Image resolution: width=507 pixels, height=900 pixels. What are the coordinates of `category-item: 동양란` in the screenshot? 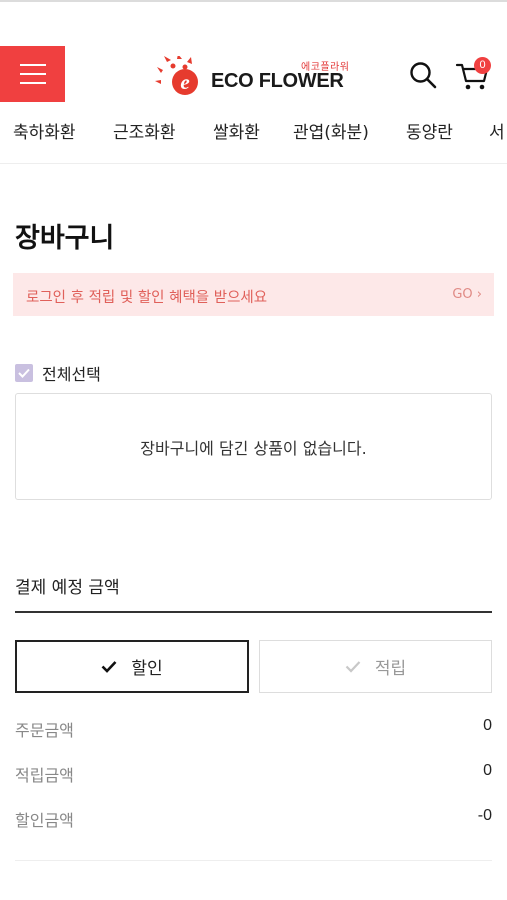 It's located at (429, 130).